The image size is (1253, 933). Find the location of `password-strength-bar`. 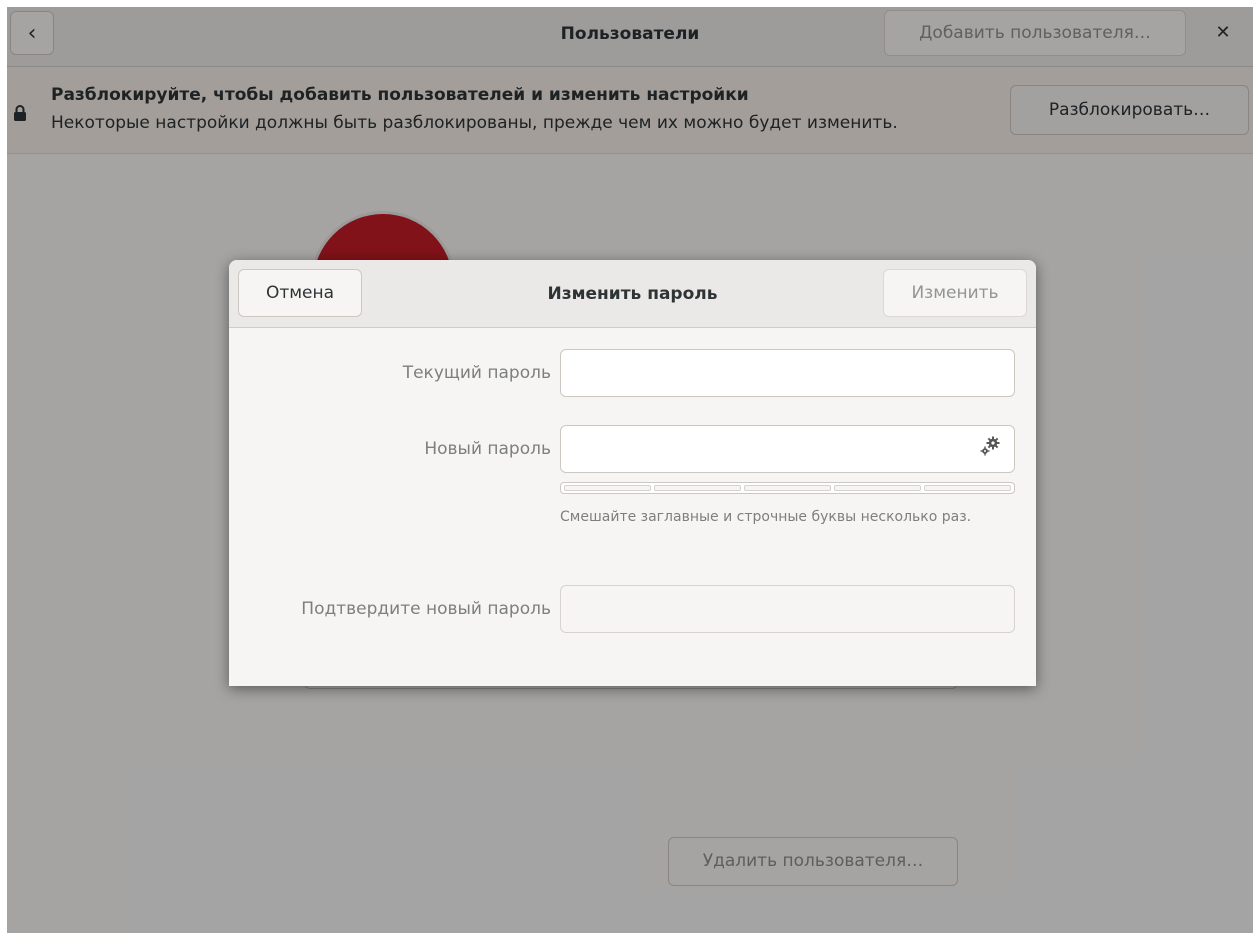

password-strength-bar is located at coordinates (787, 488).